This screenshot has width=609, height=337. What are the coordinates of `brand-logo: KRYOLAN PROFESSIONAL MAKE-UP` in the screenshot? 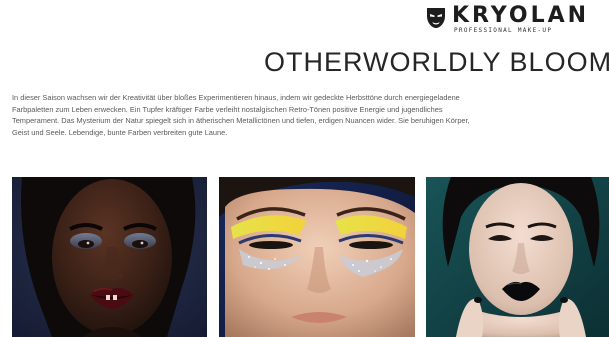 It's located at (517, 19).